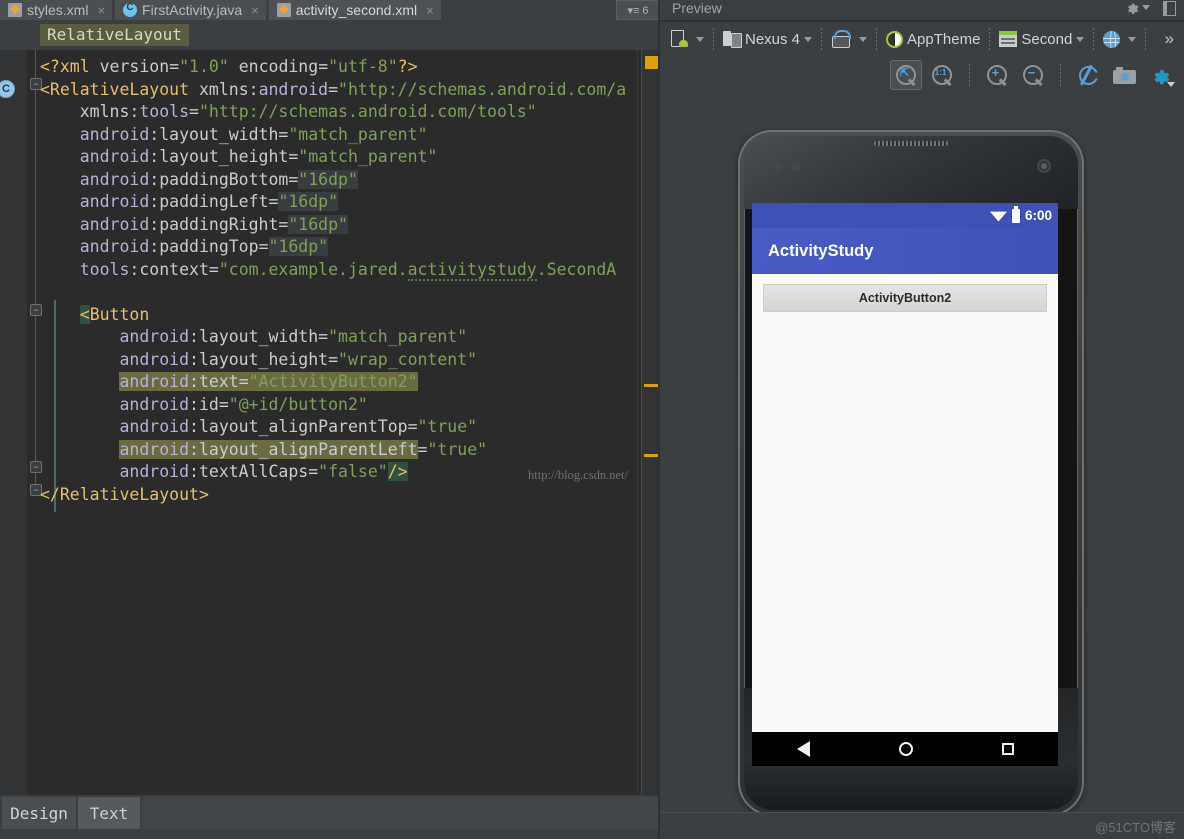 The width and height of the screenshot is (1184, 839). What do you see at coordinates (330, 835) in the screenshot?
I see `status-bar-strip` at bounding box center [330, 835].